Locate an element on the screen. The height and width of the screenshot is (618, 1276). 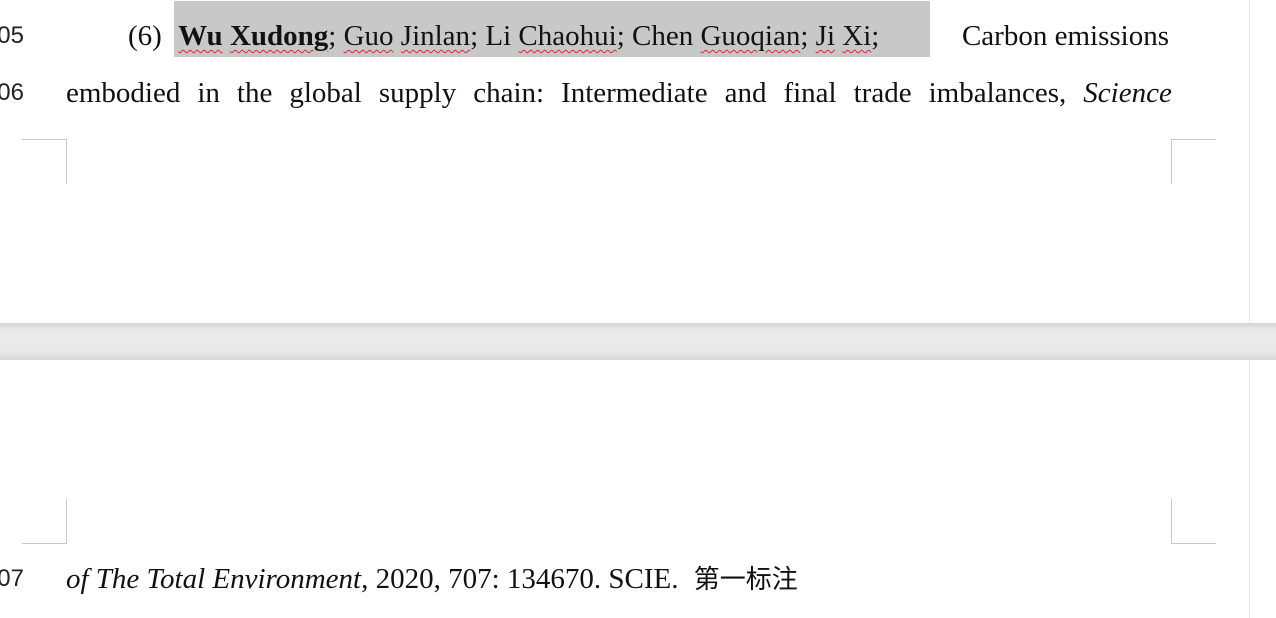
margin-corner-bottom-left is located at coordinates (44, 161).